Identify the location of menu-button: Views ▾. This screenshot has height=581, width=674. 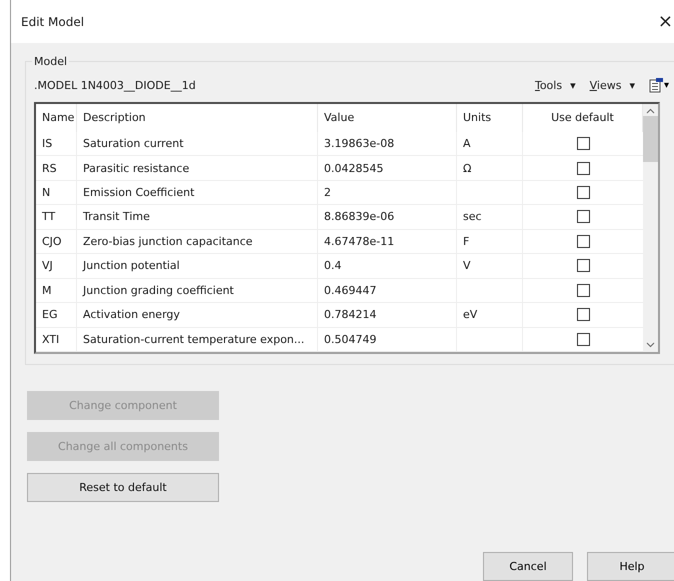
(612, 85).